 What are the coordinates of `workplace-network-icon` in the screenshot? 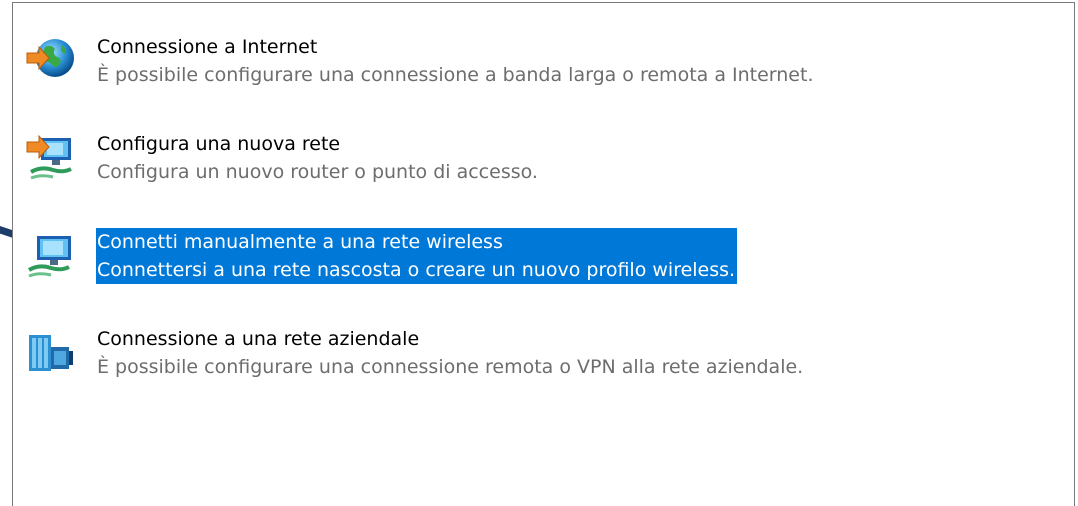 It's located at (51, 353).